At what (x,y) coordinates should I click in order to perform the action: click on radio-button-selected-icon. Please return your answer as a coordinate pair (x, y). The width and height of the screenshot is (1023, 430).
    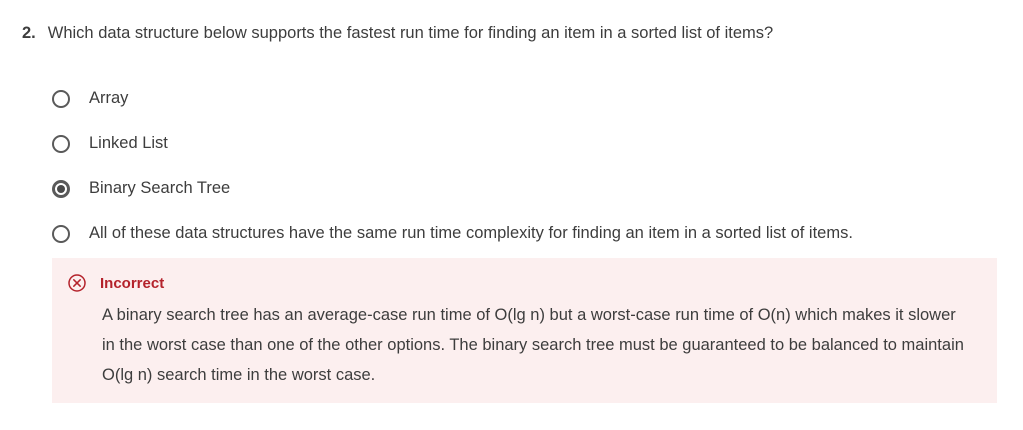
    Looking at the image, I should click on (61, 188).